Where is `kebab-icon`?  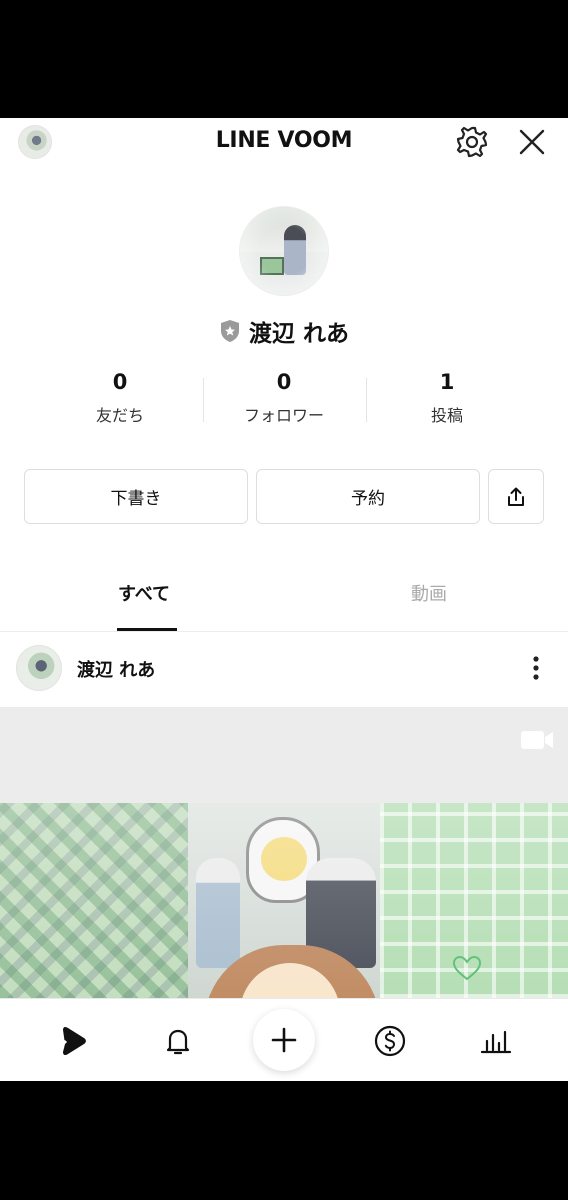
kebab-icon is located at coordinates (536, 668).